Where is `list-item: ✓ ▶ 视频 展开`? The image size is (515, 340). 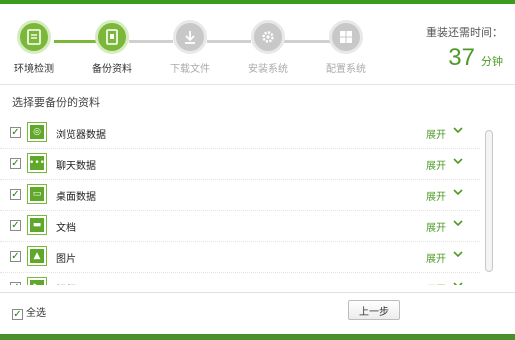
list-item: ✓ ▶ 视频 展开 is located at coordinates (240, 279).